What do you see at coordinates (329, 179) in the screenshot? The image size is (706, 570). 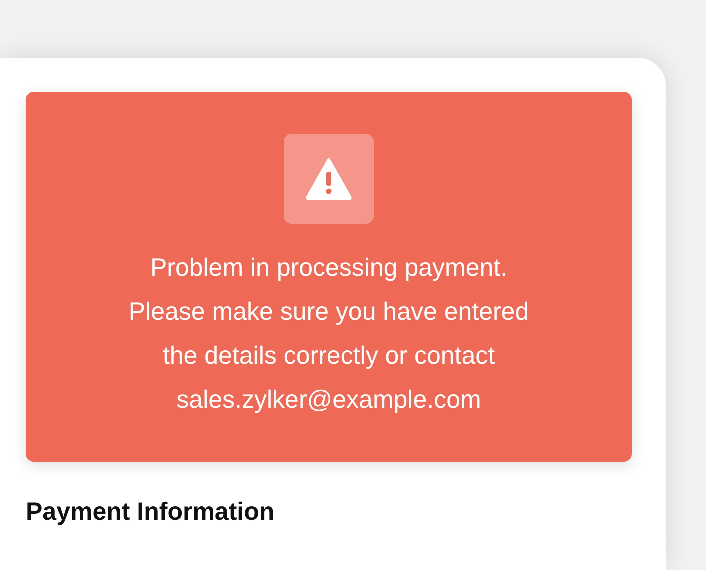 I see `warning-icon` at bounding box center [329, 179].